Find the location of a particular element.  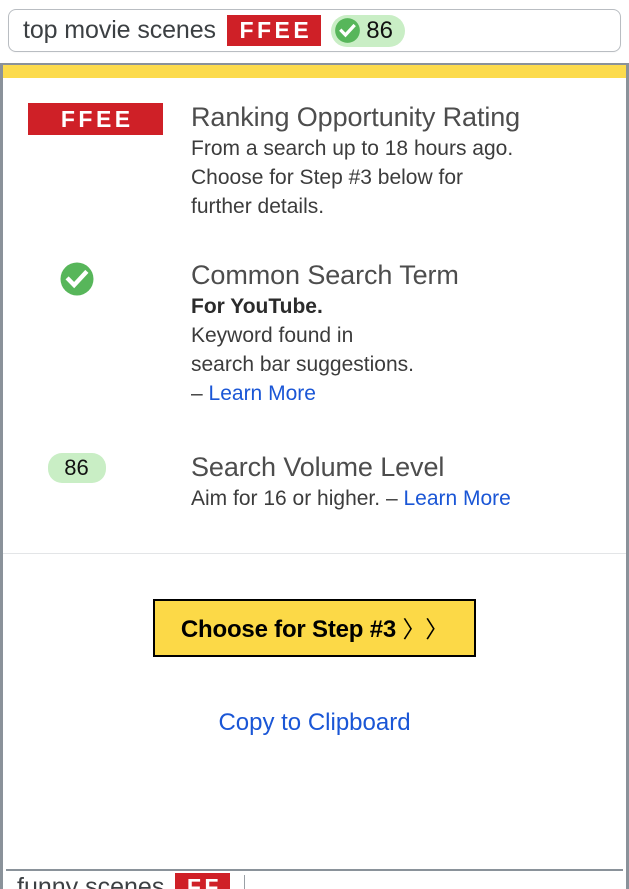

aim-text: Aim for 16 or higher. is located at coordinates (286, 498).